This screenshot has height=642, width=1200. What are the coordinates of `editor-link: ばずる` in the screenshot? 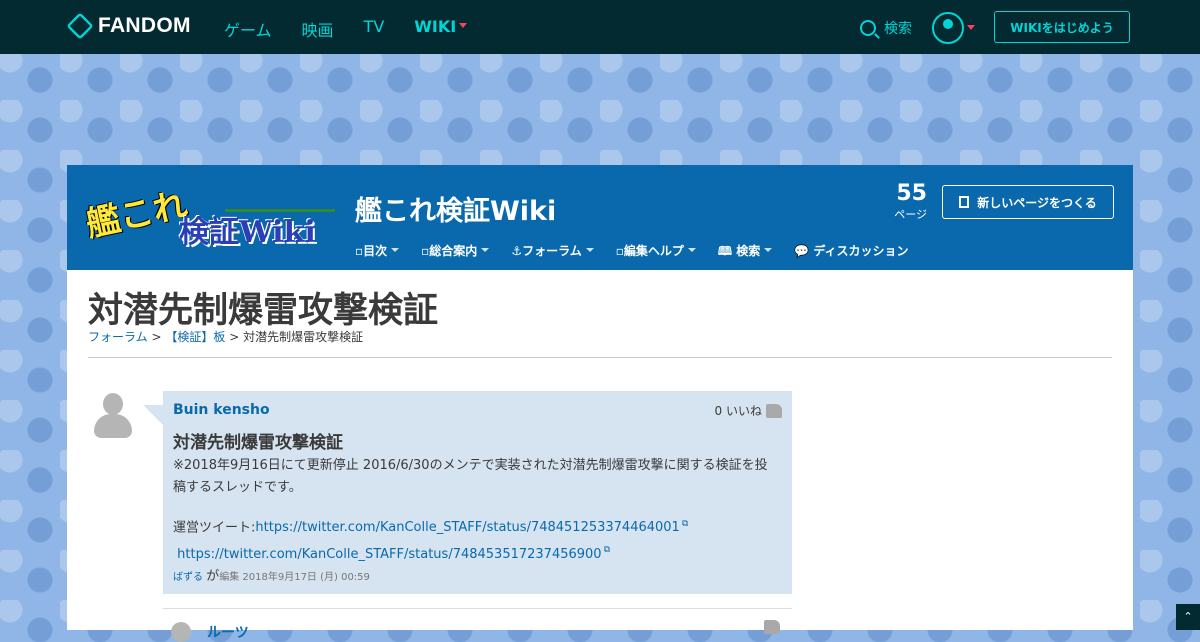 It's located at (188, 577).